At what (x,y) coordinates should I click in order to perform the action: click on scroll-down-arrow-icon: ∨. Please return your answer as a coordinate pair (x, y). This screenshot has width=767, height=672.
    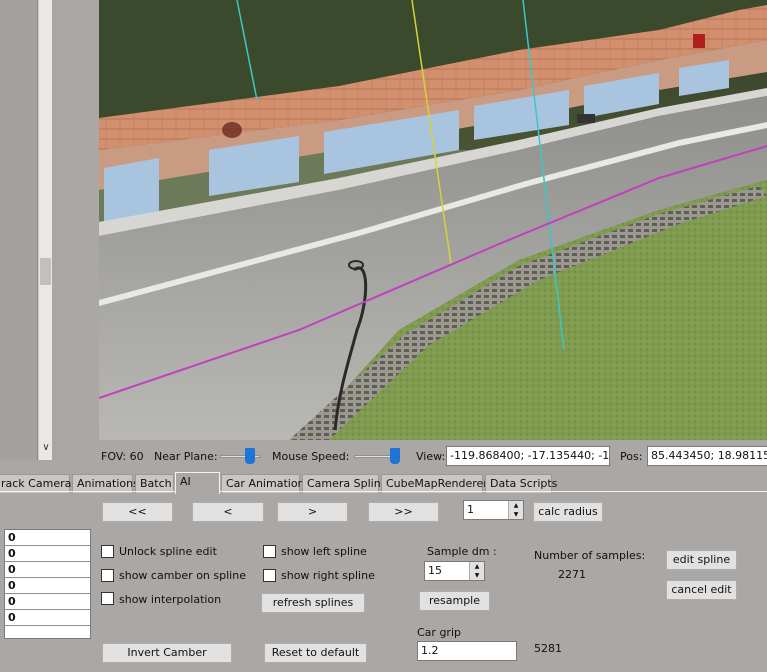
    Looking at the image, I should click on (46, 449).